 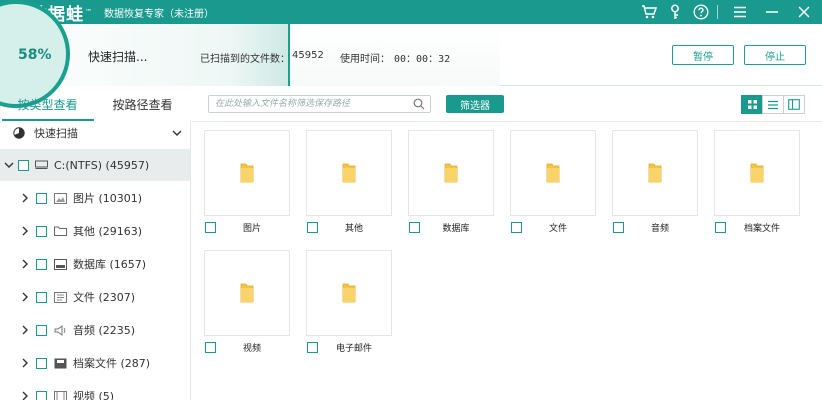 I want to click on category-label: 图片 (10301), so click(x=108, y=198).